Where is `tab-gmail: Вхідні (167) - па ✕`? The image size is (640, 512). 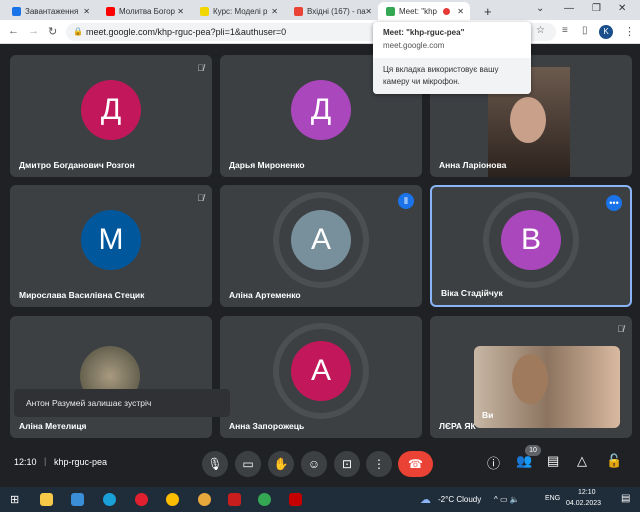 tab-gmail: Вхідні (167) - па ✕ is located at coordinates (332, 11).